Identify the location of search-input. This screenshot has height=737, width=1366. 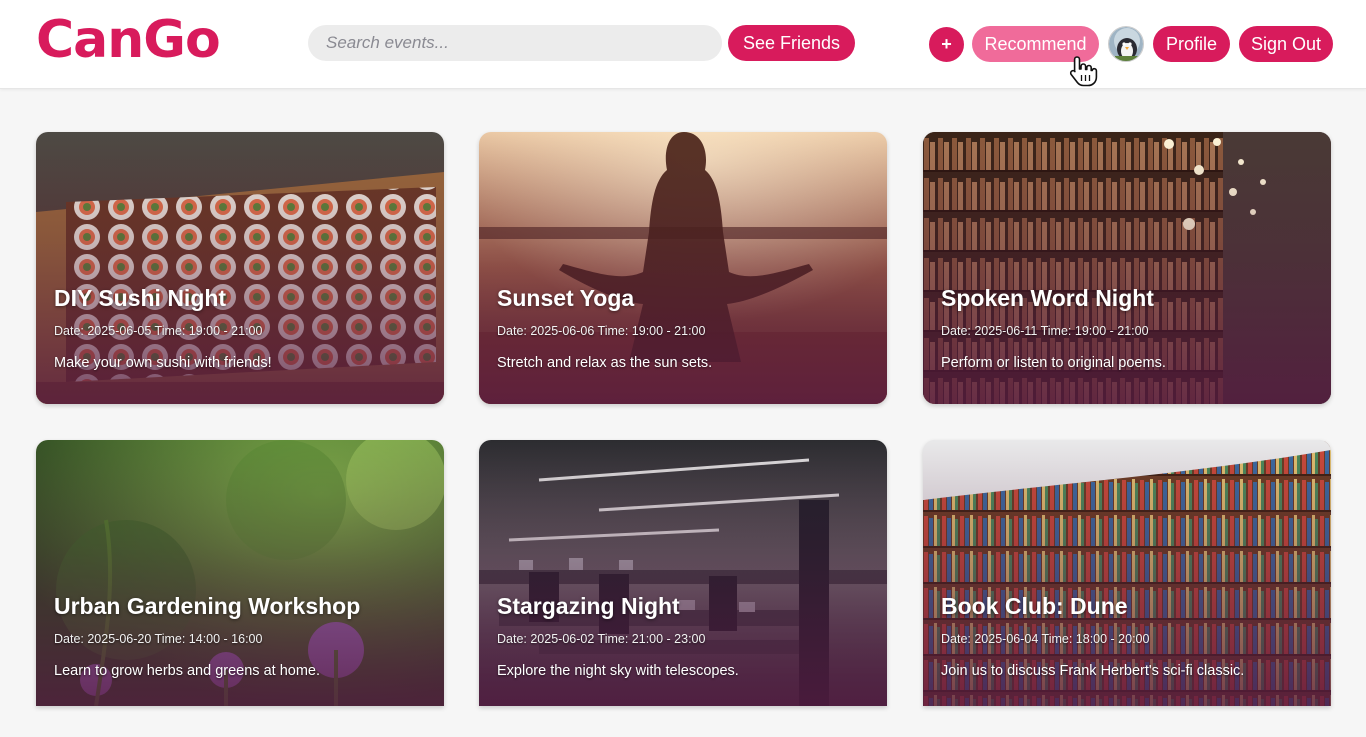
(515, 43).